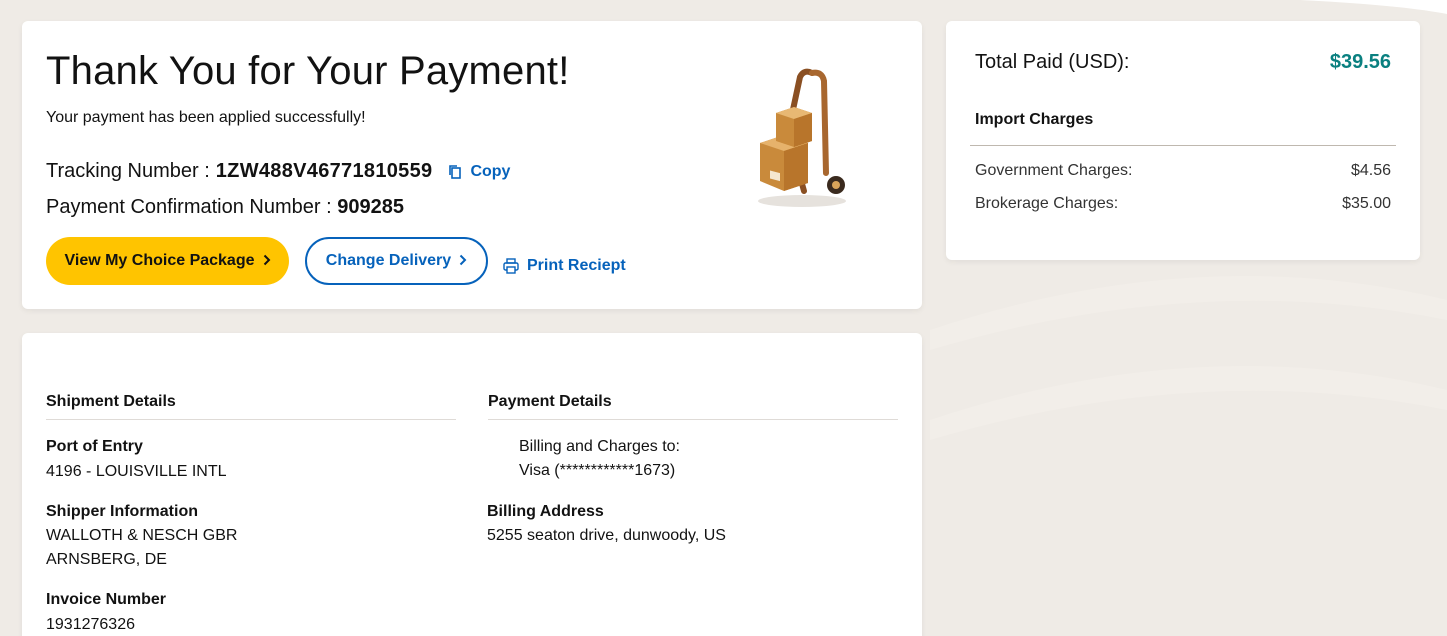  What do you see at coordinates (142, 535) in the screenshot?
I see `shipper-name: WALLOTH & NESCH GBR` at bounding box center [142, 535].